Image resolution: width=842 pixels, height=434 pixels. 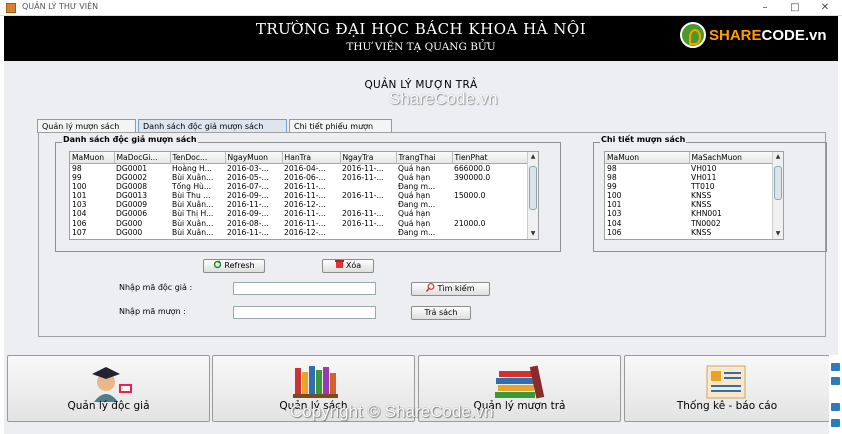 I want to click on nav-reader-management: Quản lý độc giả, so click(x=108, y=388).